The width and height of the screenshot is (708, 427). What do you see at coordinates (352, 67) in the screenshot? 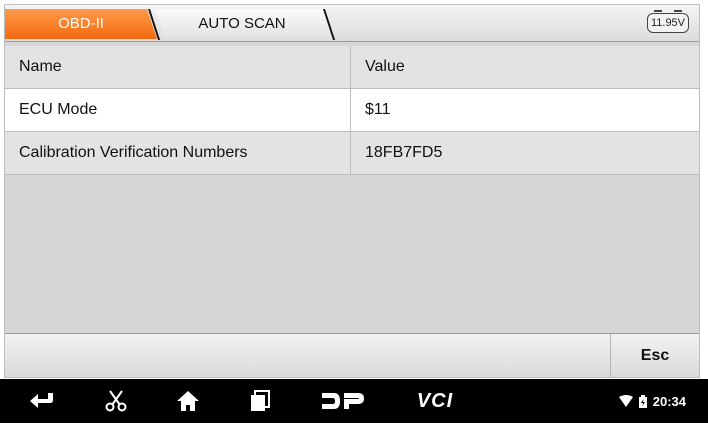
I see `table-header-row: Name Value` at bounding box center [352, 67].